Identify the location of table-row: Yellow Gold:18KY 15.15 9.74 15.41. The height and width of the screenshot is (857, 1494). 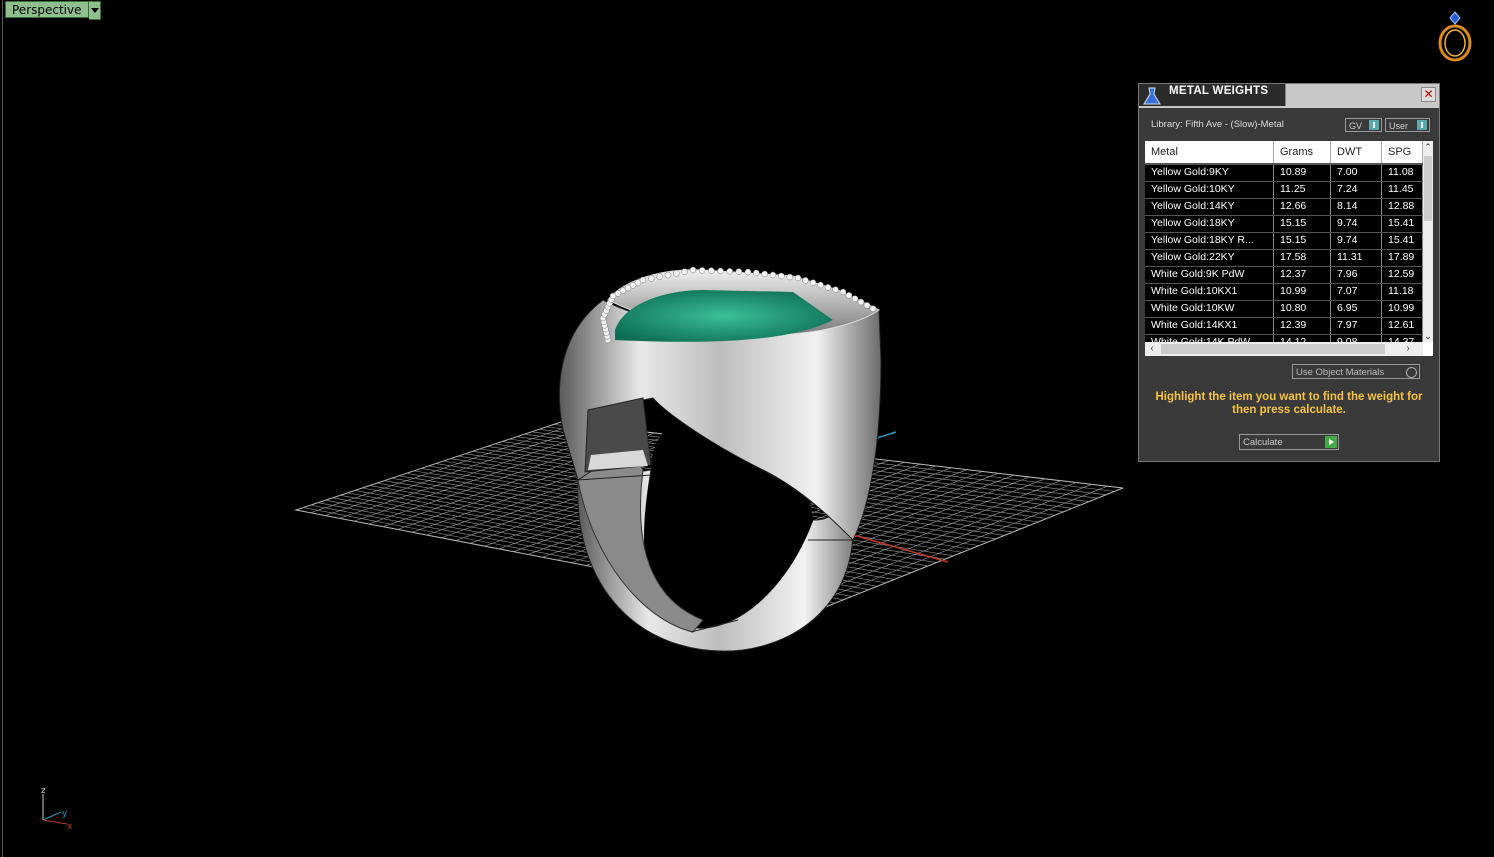
(1284, 224).